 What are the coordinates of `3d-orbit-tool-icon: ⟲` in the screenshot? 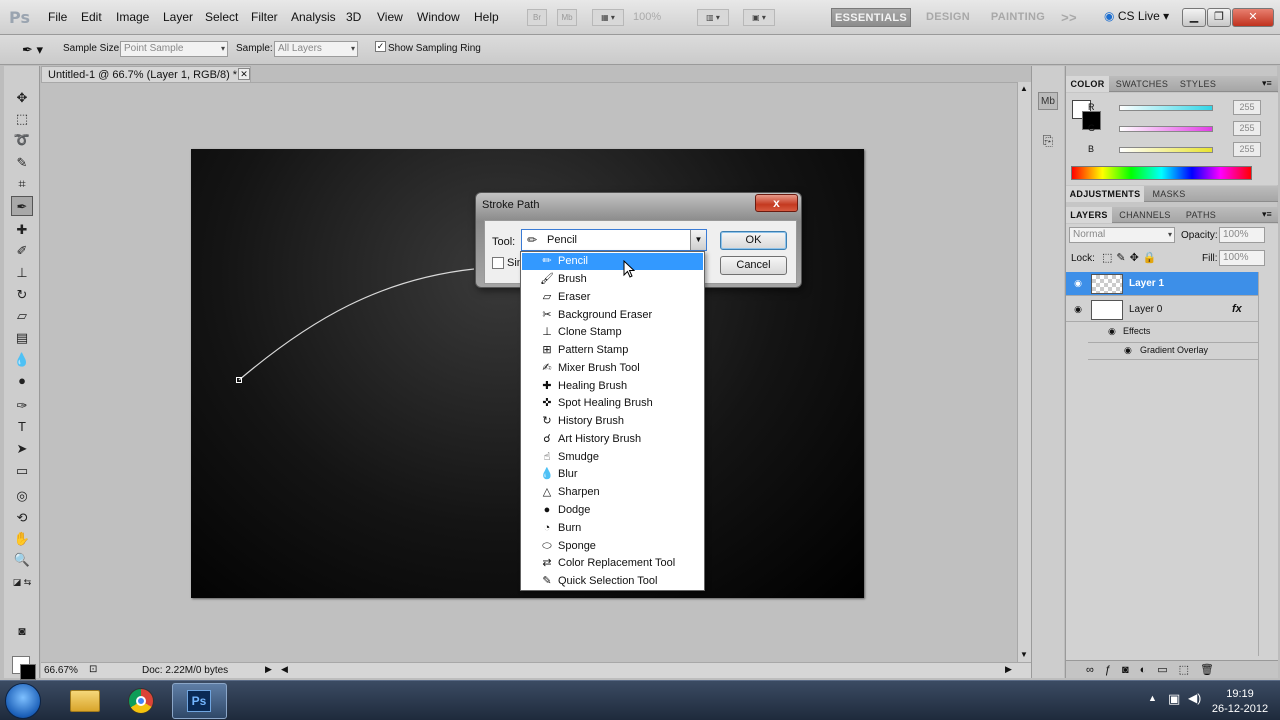 It's located at (22, 518).